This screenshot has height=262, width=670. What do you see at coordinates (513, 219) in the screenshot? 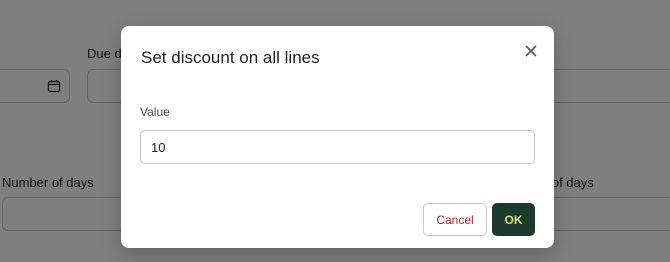
I see `ok-button: OK` at bounding box center [513, 219].